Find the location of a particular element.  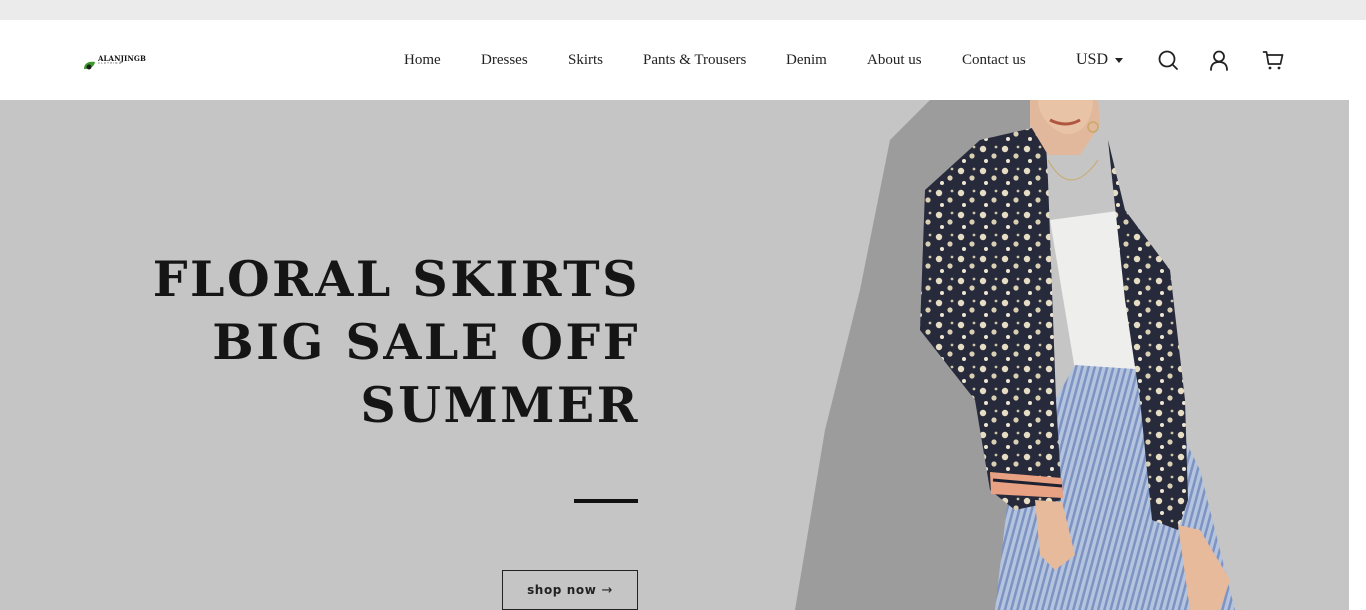

brand-tagline: CLOTHING is located at coordinates (110, 63).